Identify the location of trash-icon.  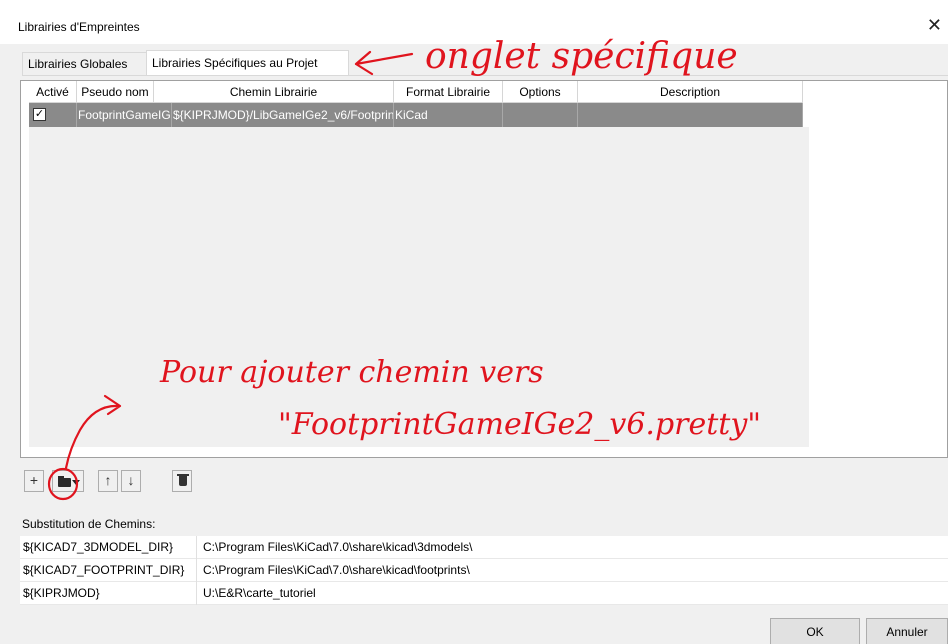
(183, 480).